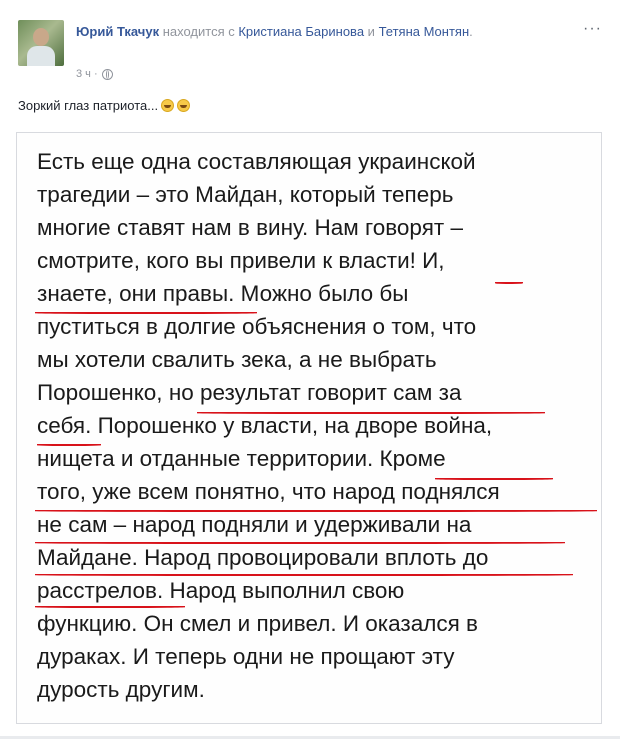 This screenshot has height=739, width=620. I want to click on author-avatar, so click(41, 43).